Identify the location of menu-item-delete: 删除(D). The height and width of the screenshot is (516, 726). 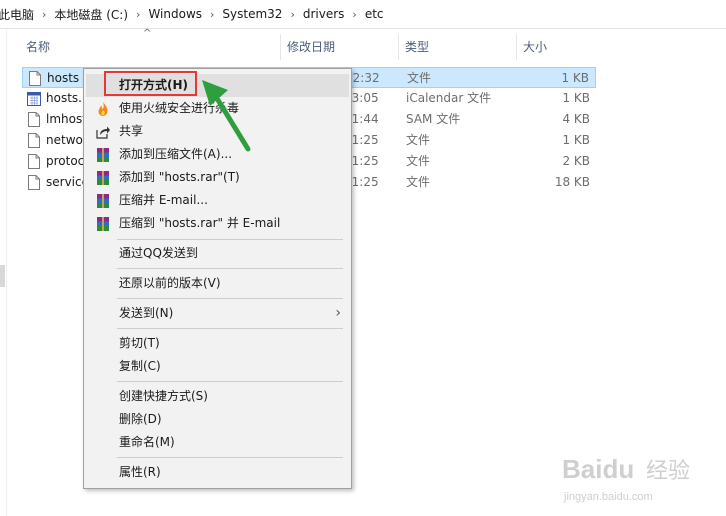
(217, 419).